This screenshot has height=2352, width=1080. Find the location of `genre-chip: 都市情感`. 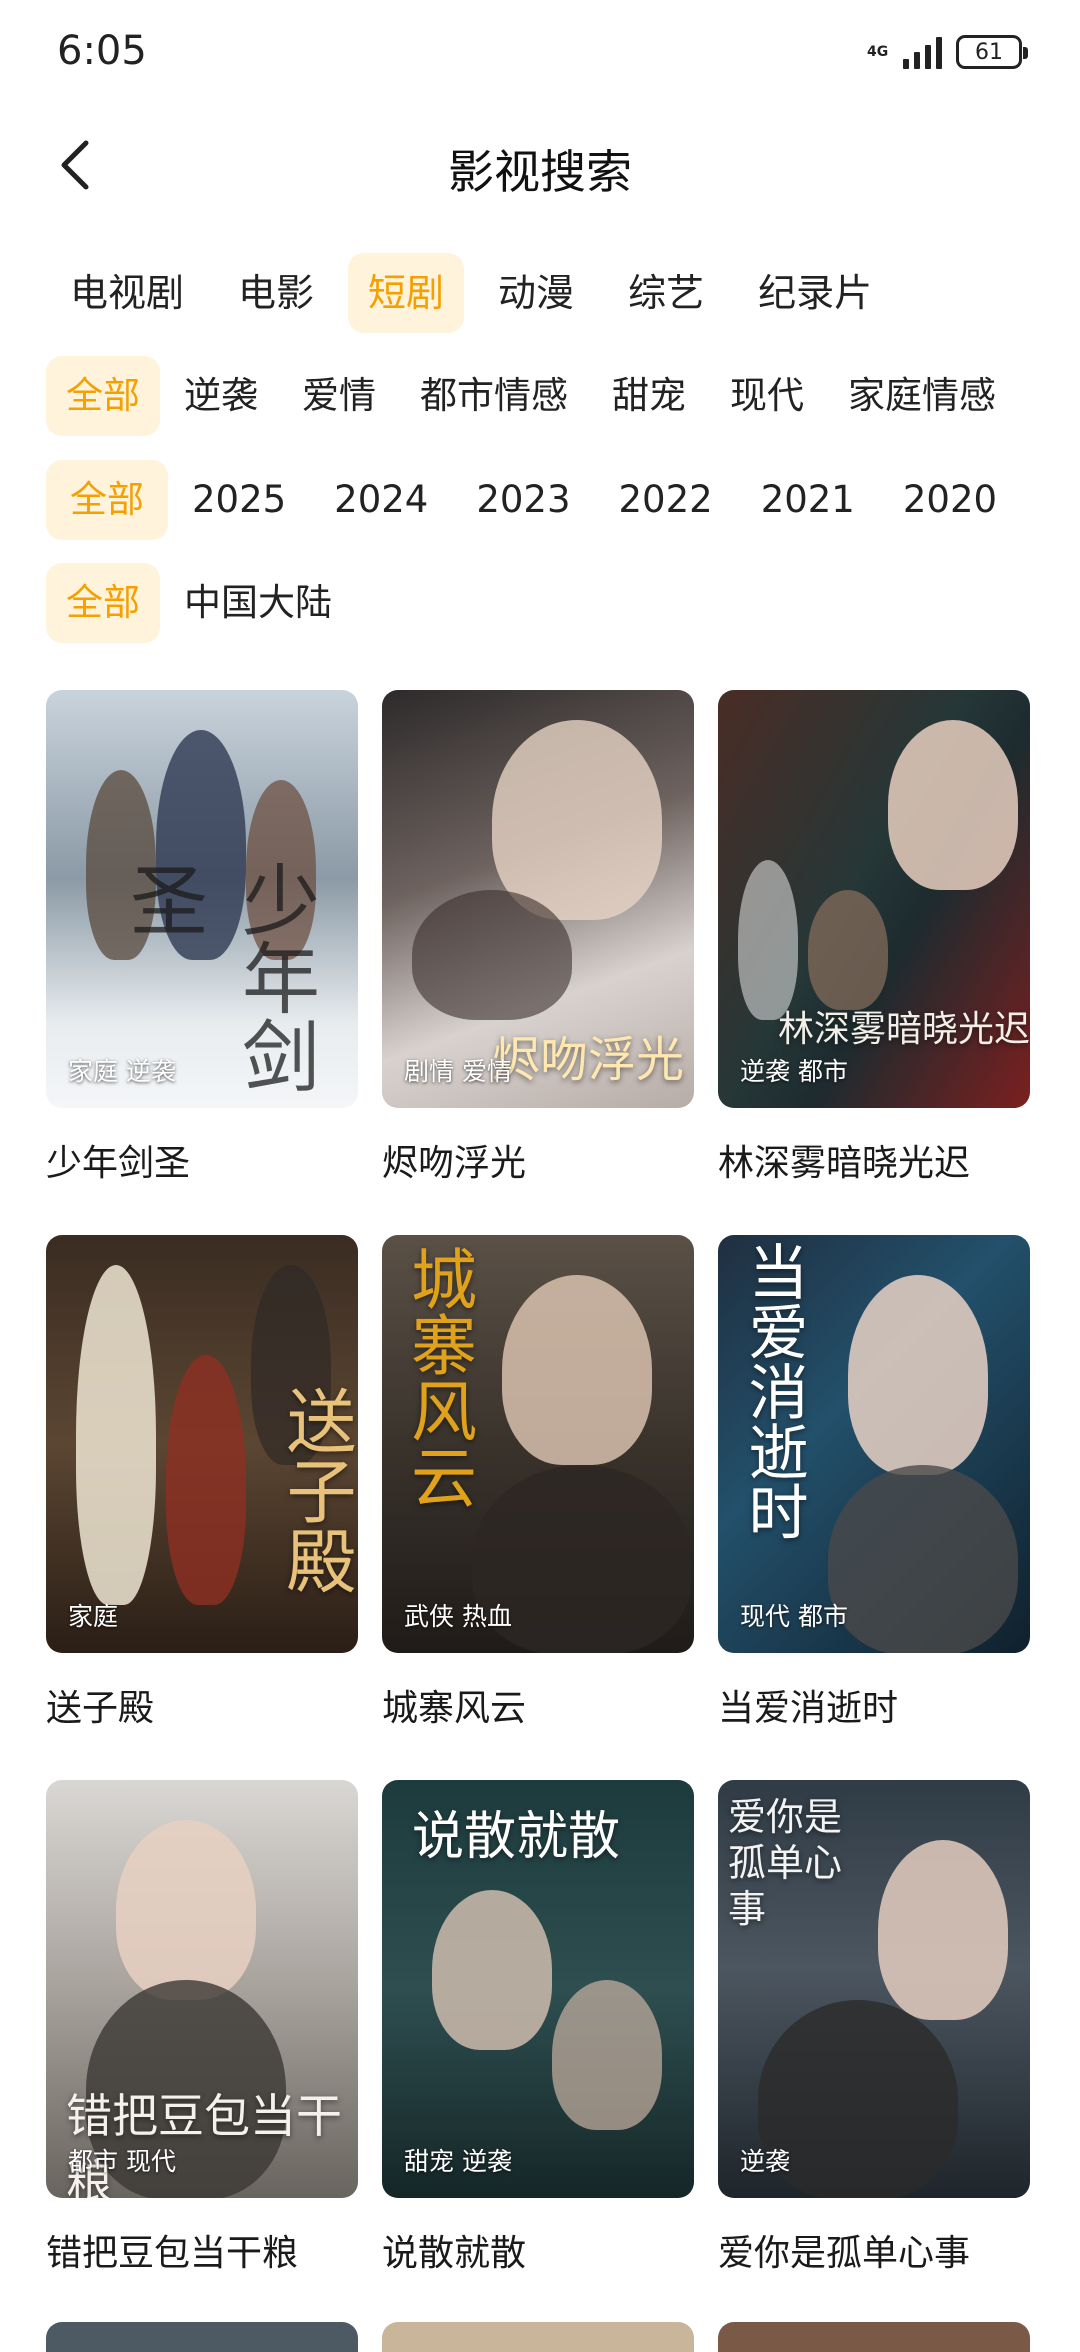

genre-chip: 都市情感 is located at coordinates (494, 396).